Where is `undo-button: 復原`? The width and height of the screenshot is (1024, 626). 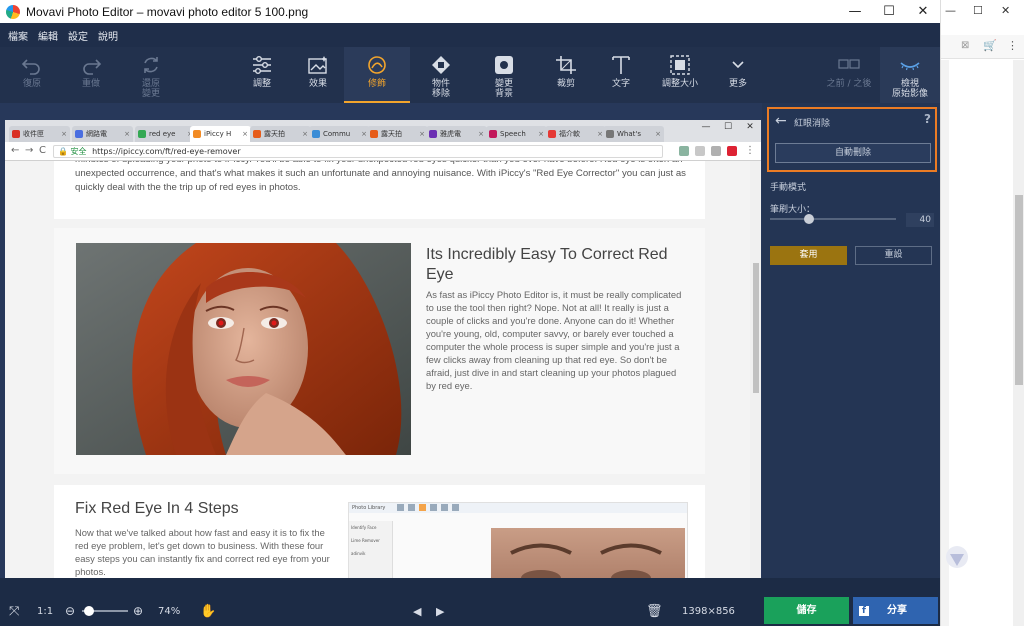
undo-button: 復原 is located at coordinates (32, 75).